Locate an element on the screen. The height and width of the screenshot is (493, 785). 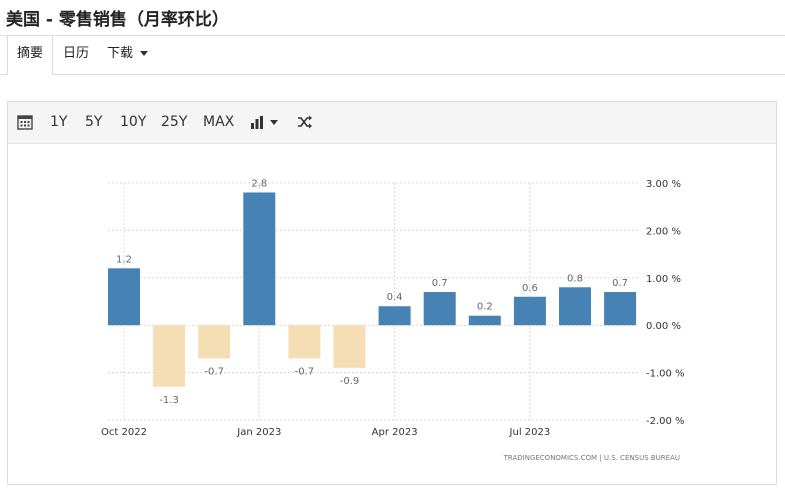
y-tick-label: 2.00 % is located at coordinates (663, 231).